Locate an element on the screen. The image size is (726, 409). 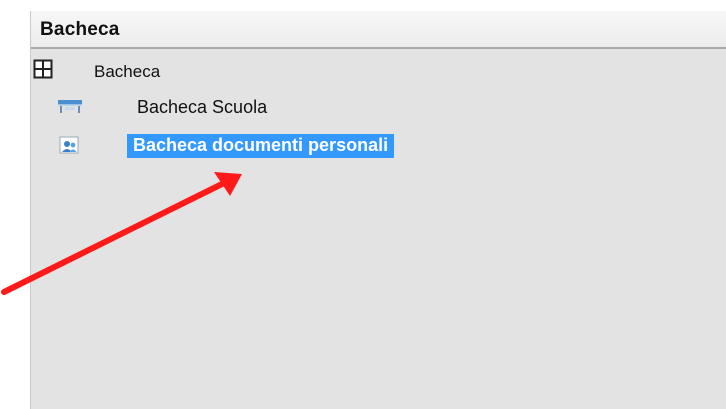
panel-header: Bacheca is located at coordinates (378, 30).